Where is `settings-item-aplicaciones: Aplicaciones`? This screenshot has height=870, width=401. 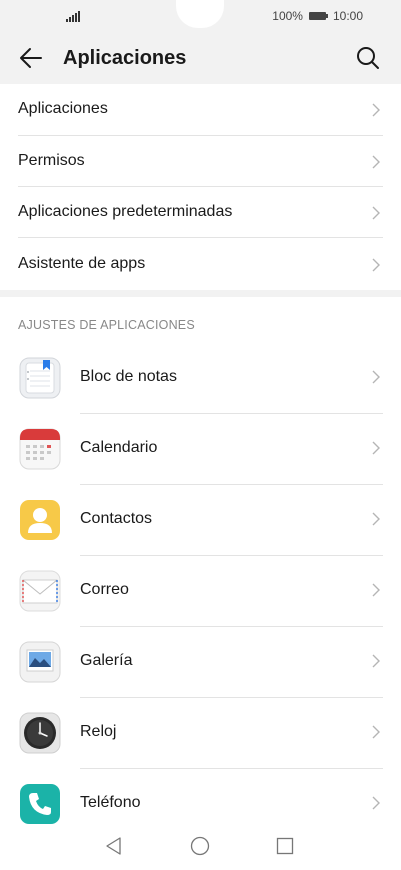 settings-item-aplicaciones: Aplicaciones is located at coordinates (200, 110).